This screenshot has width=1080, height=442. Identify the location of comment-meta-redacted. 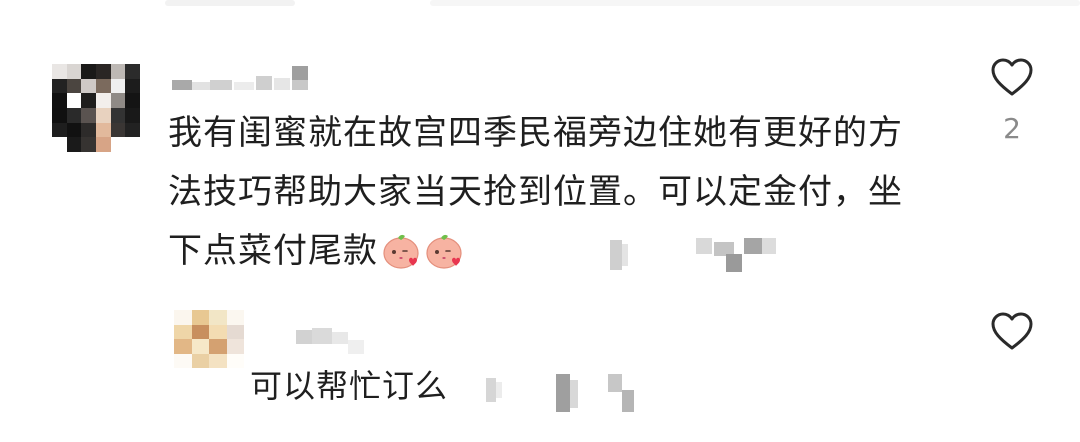
(695, 254).